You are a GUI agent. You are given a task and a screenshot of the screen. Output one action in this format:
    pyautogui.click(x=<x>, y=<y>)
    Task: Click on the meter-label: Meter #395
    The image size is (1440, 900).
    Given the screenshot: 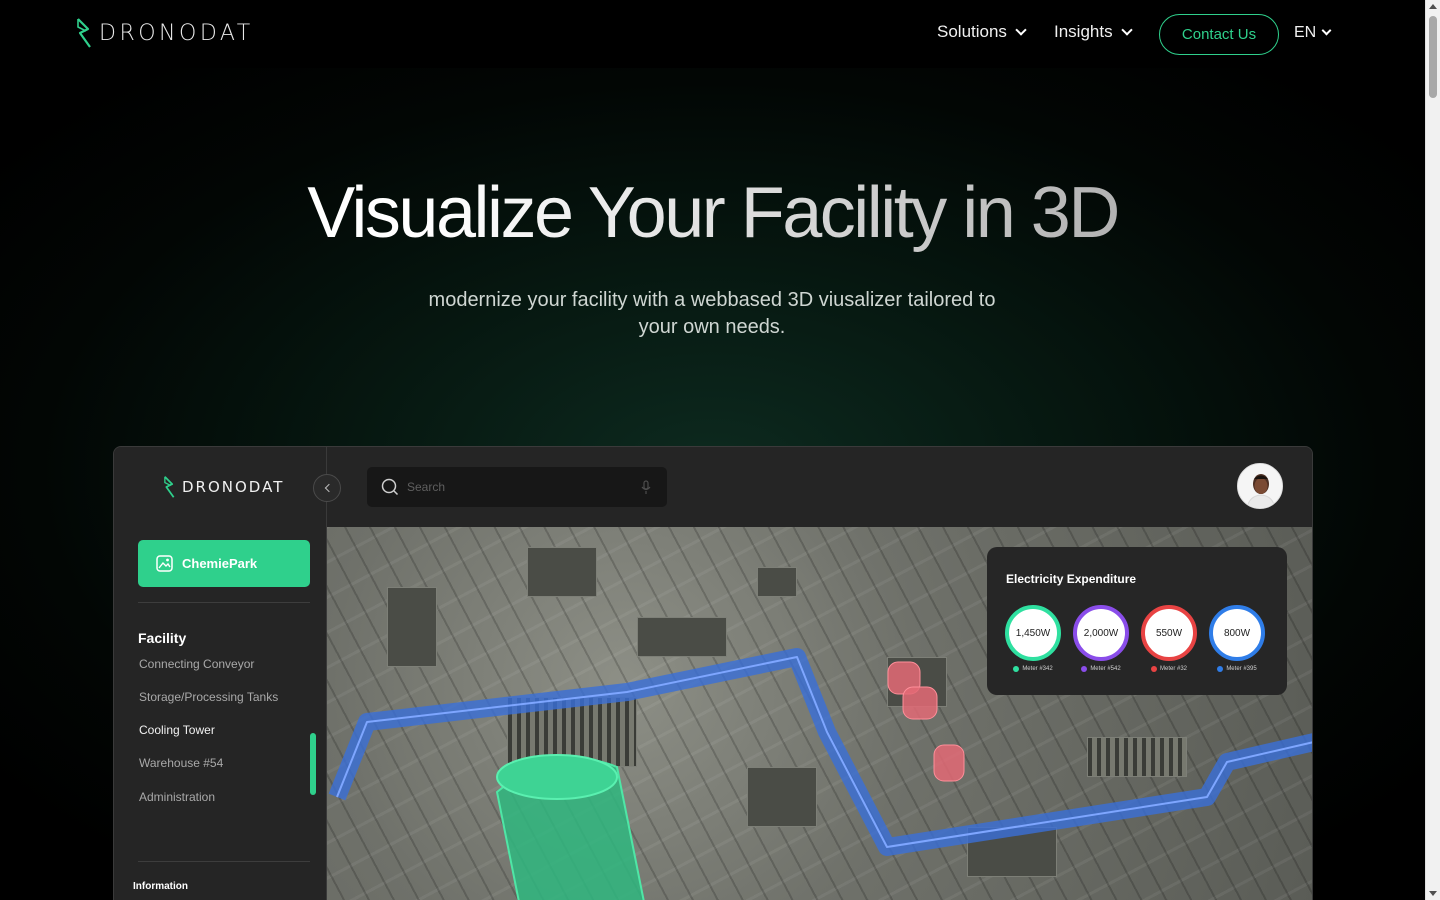 What is the action you would take?
    pyautogui.click(x=1237, y=669)
    